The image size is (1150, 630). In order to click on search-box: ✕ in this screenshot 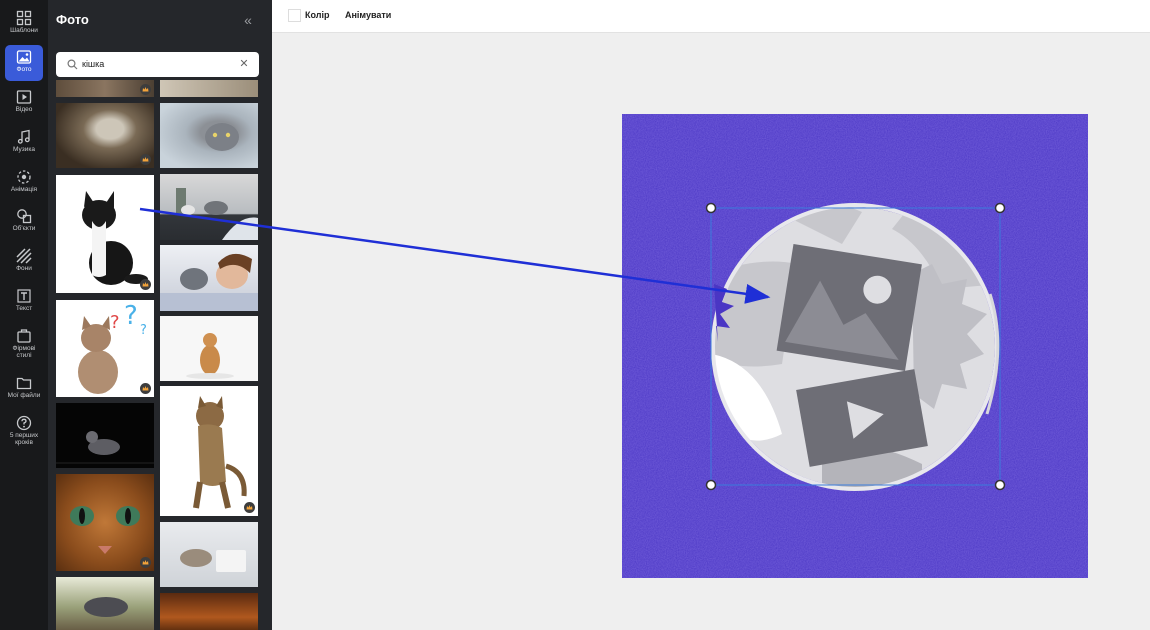, I will do `click(157, 64)`.